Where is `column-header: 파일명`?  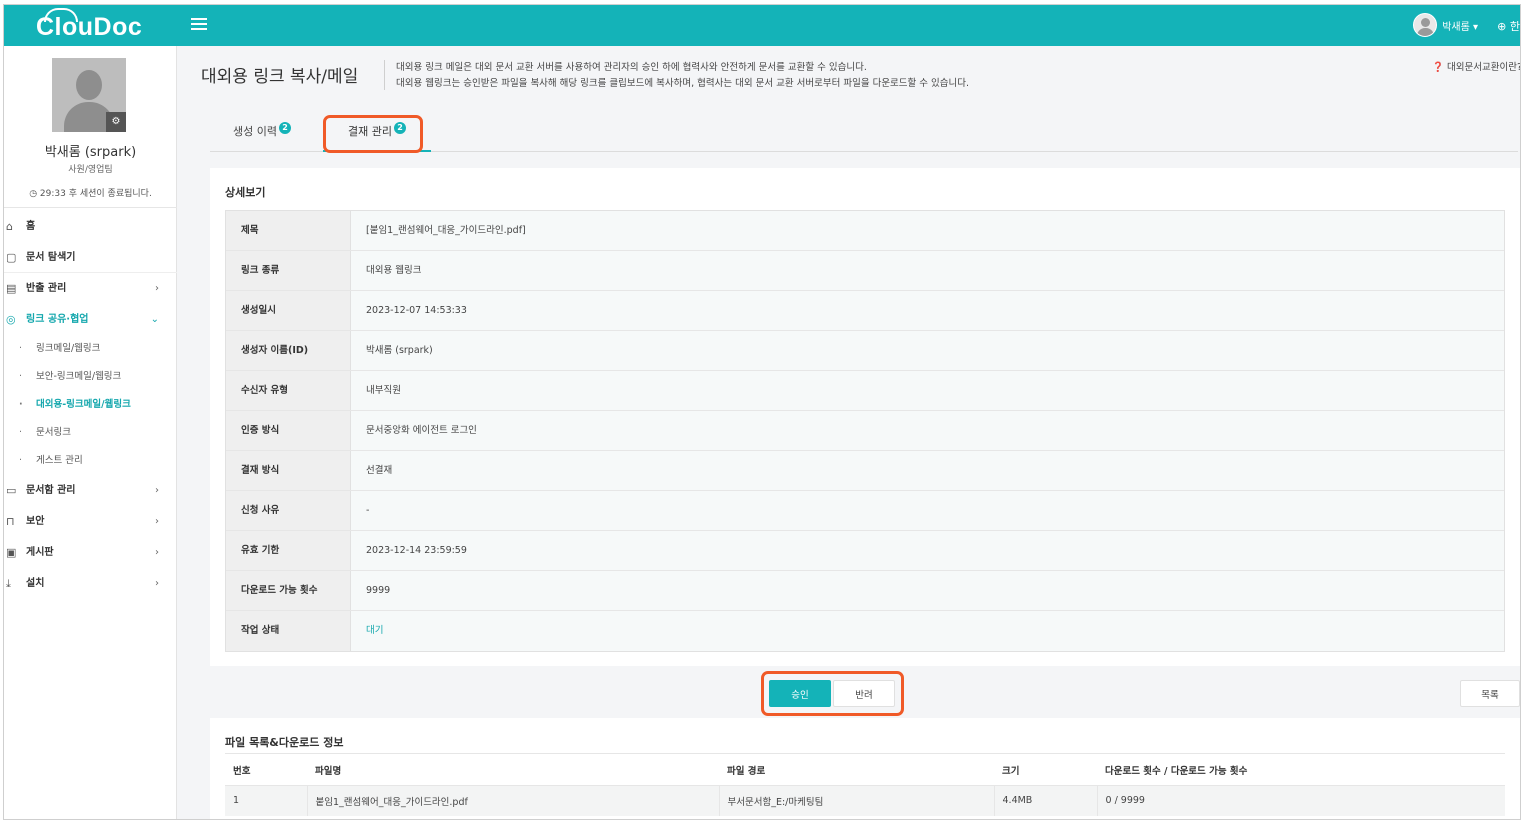
column-header: 파일명 is located at coordinates (513, 769).